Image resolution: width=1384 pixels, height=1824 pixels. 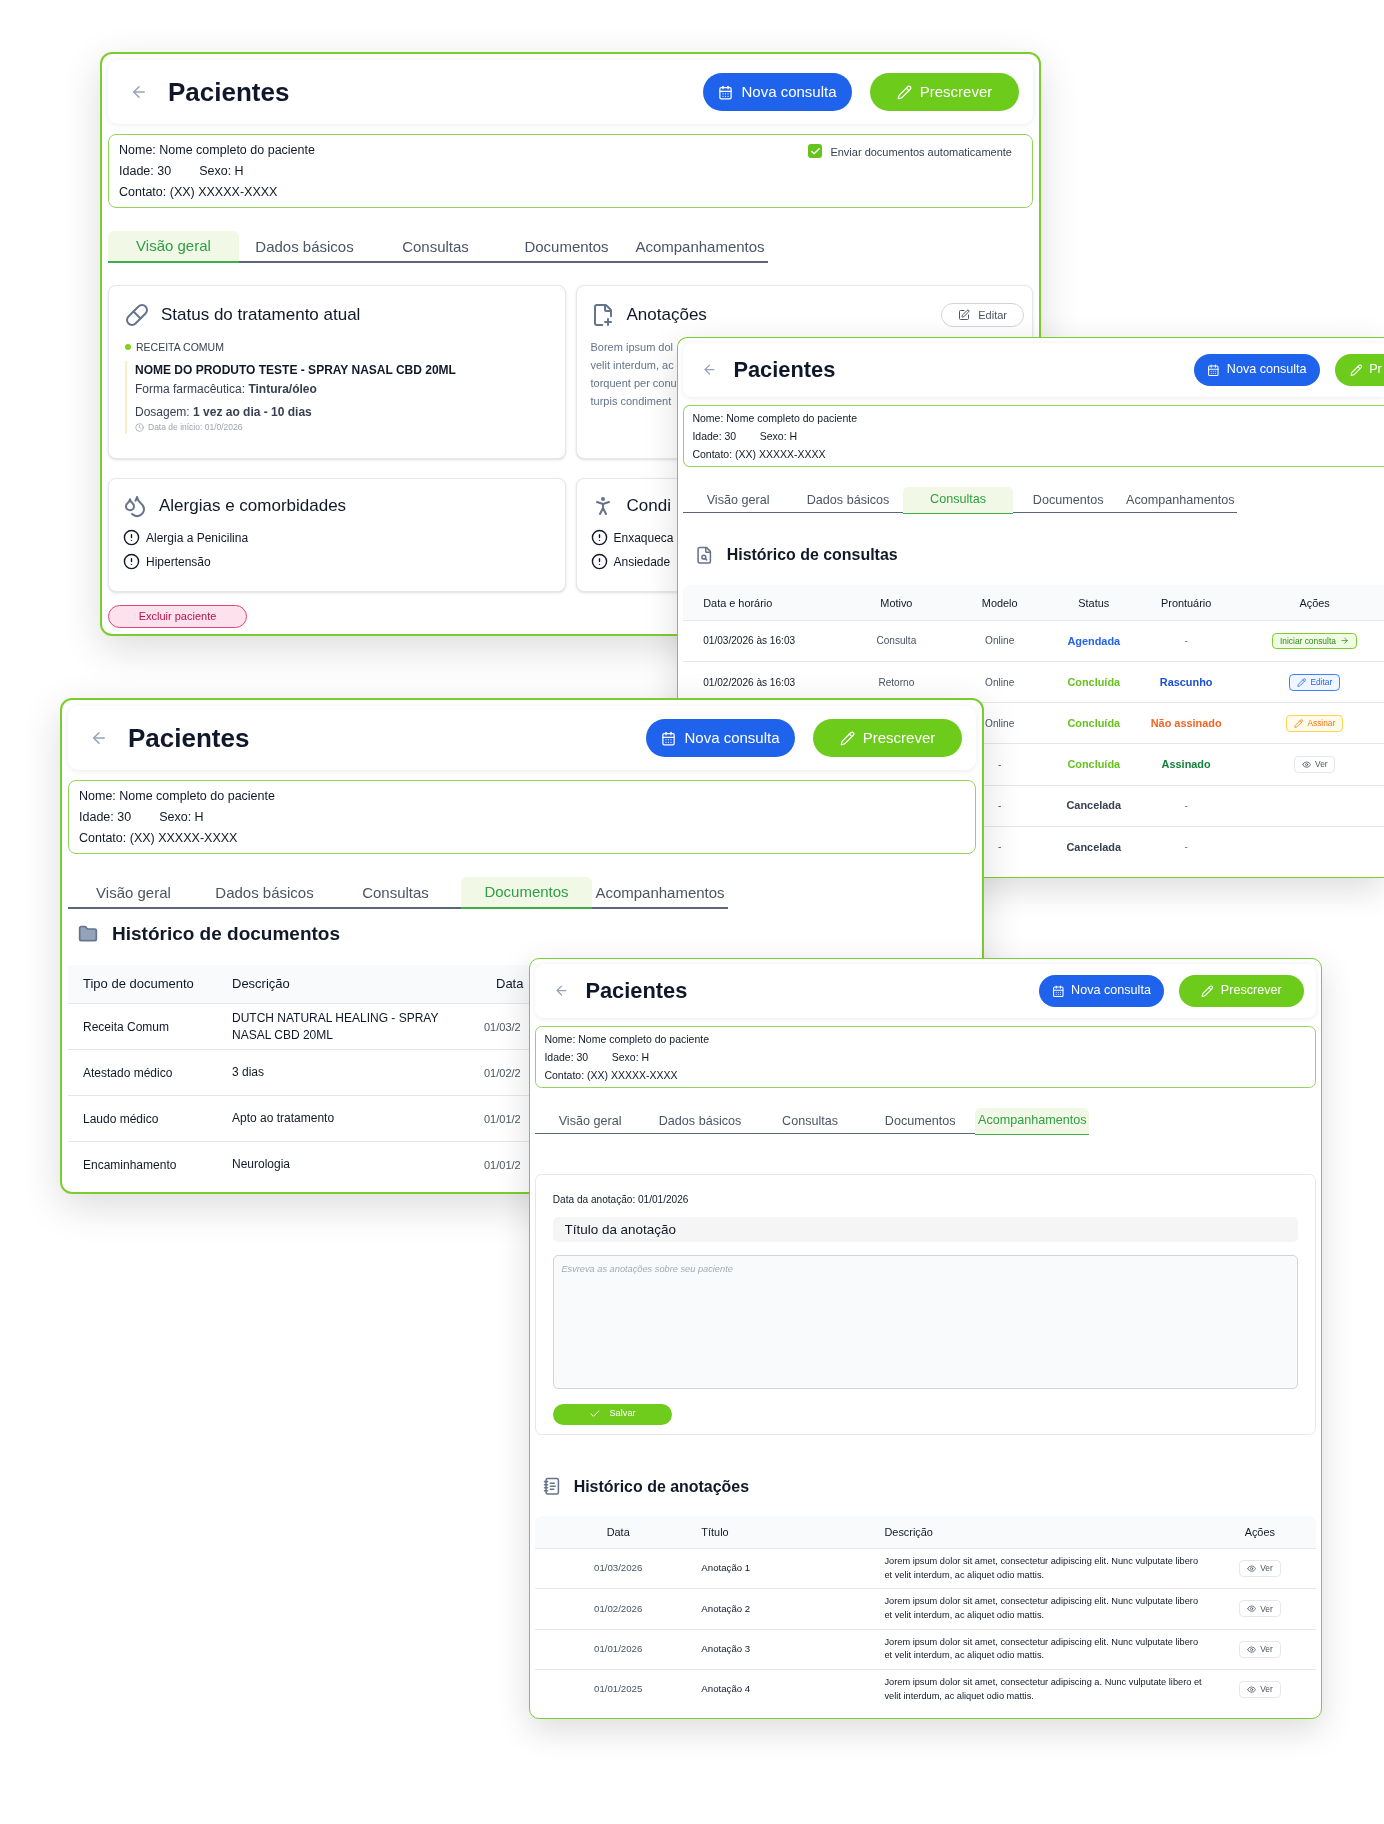 I want to click on file-search-icon, so click(x=704, y=555).